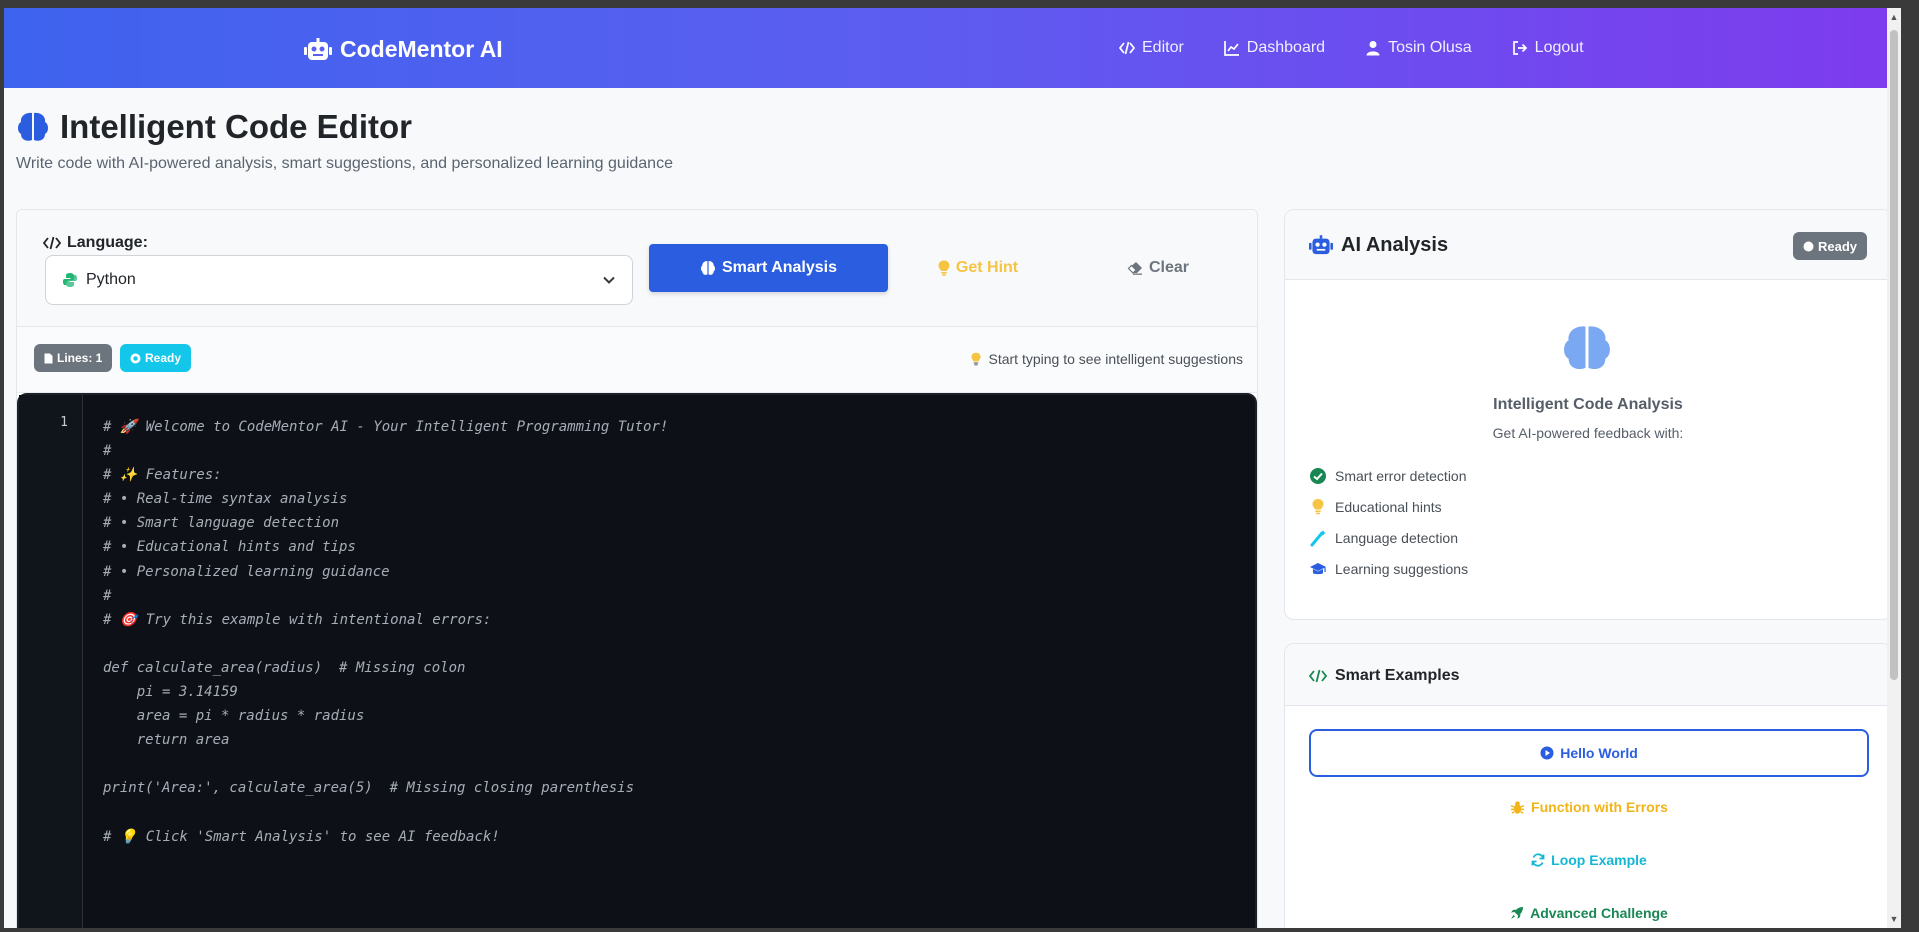  What do you see at coordinates (1588, 675) in the screenshot?
I see `smart-examples-header: Smart Examples` at bounding box center [1588, 675].